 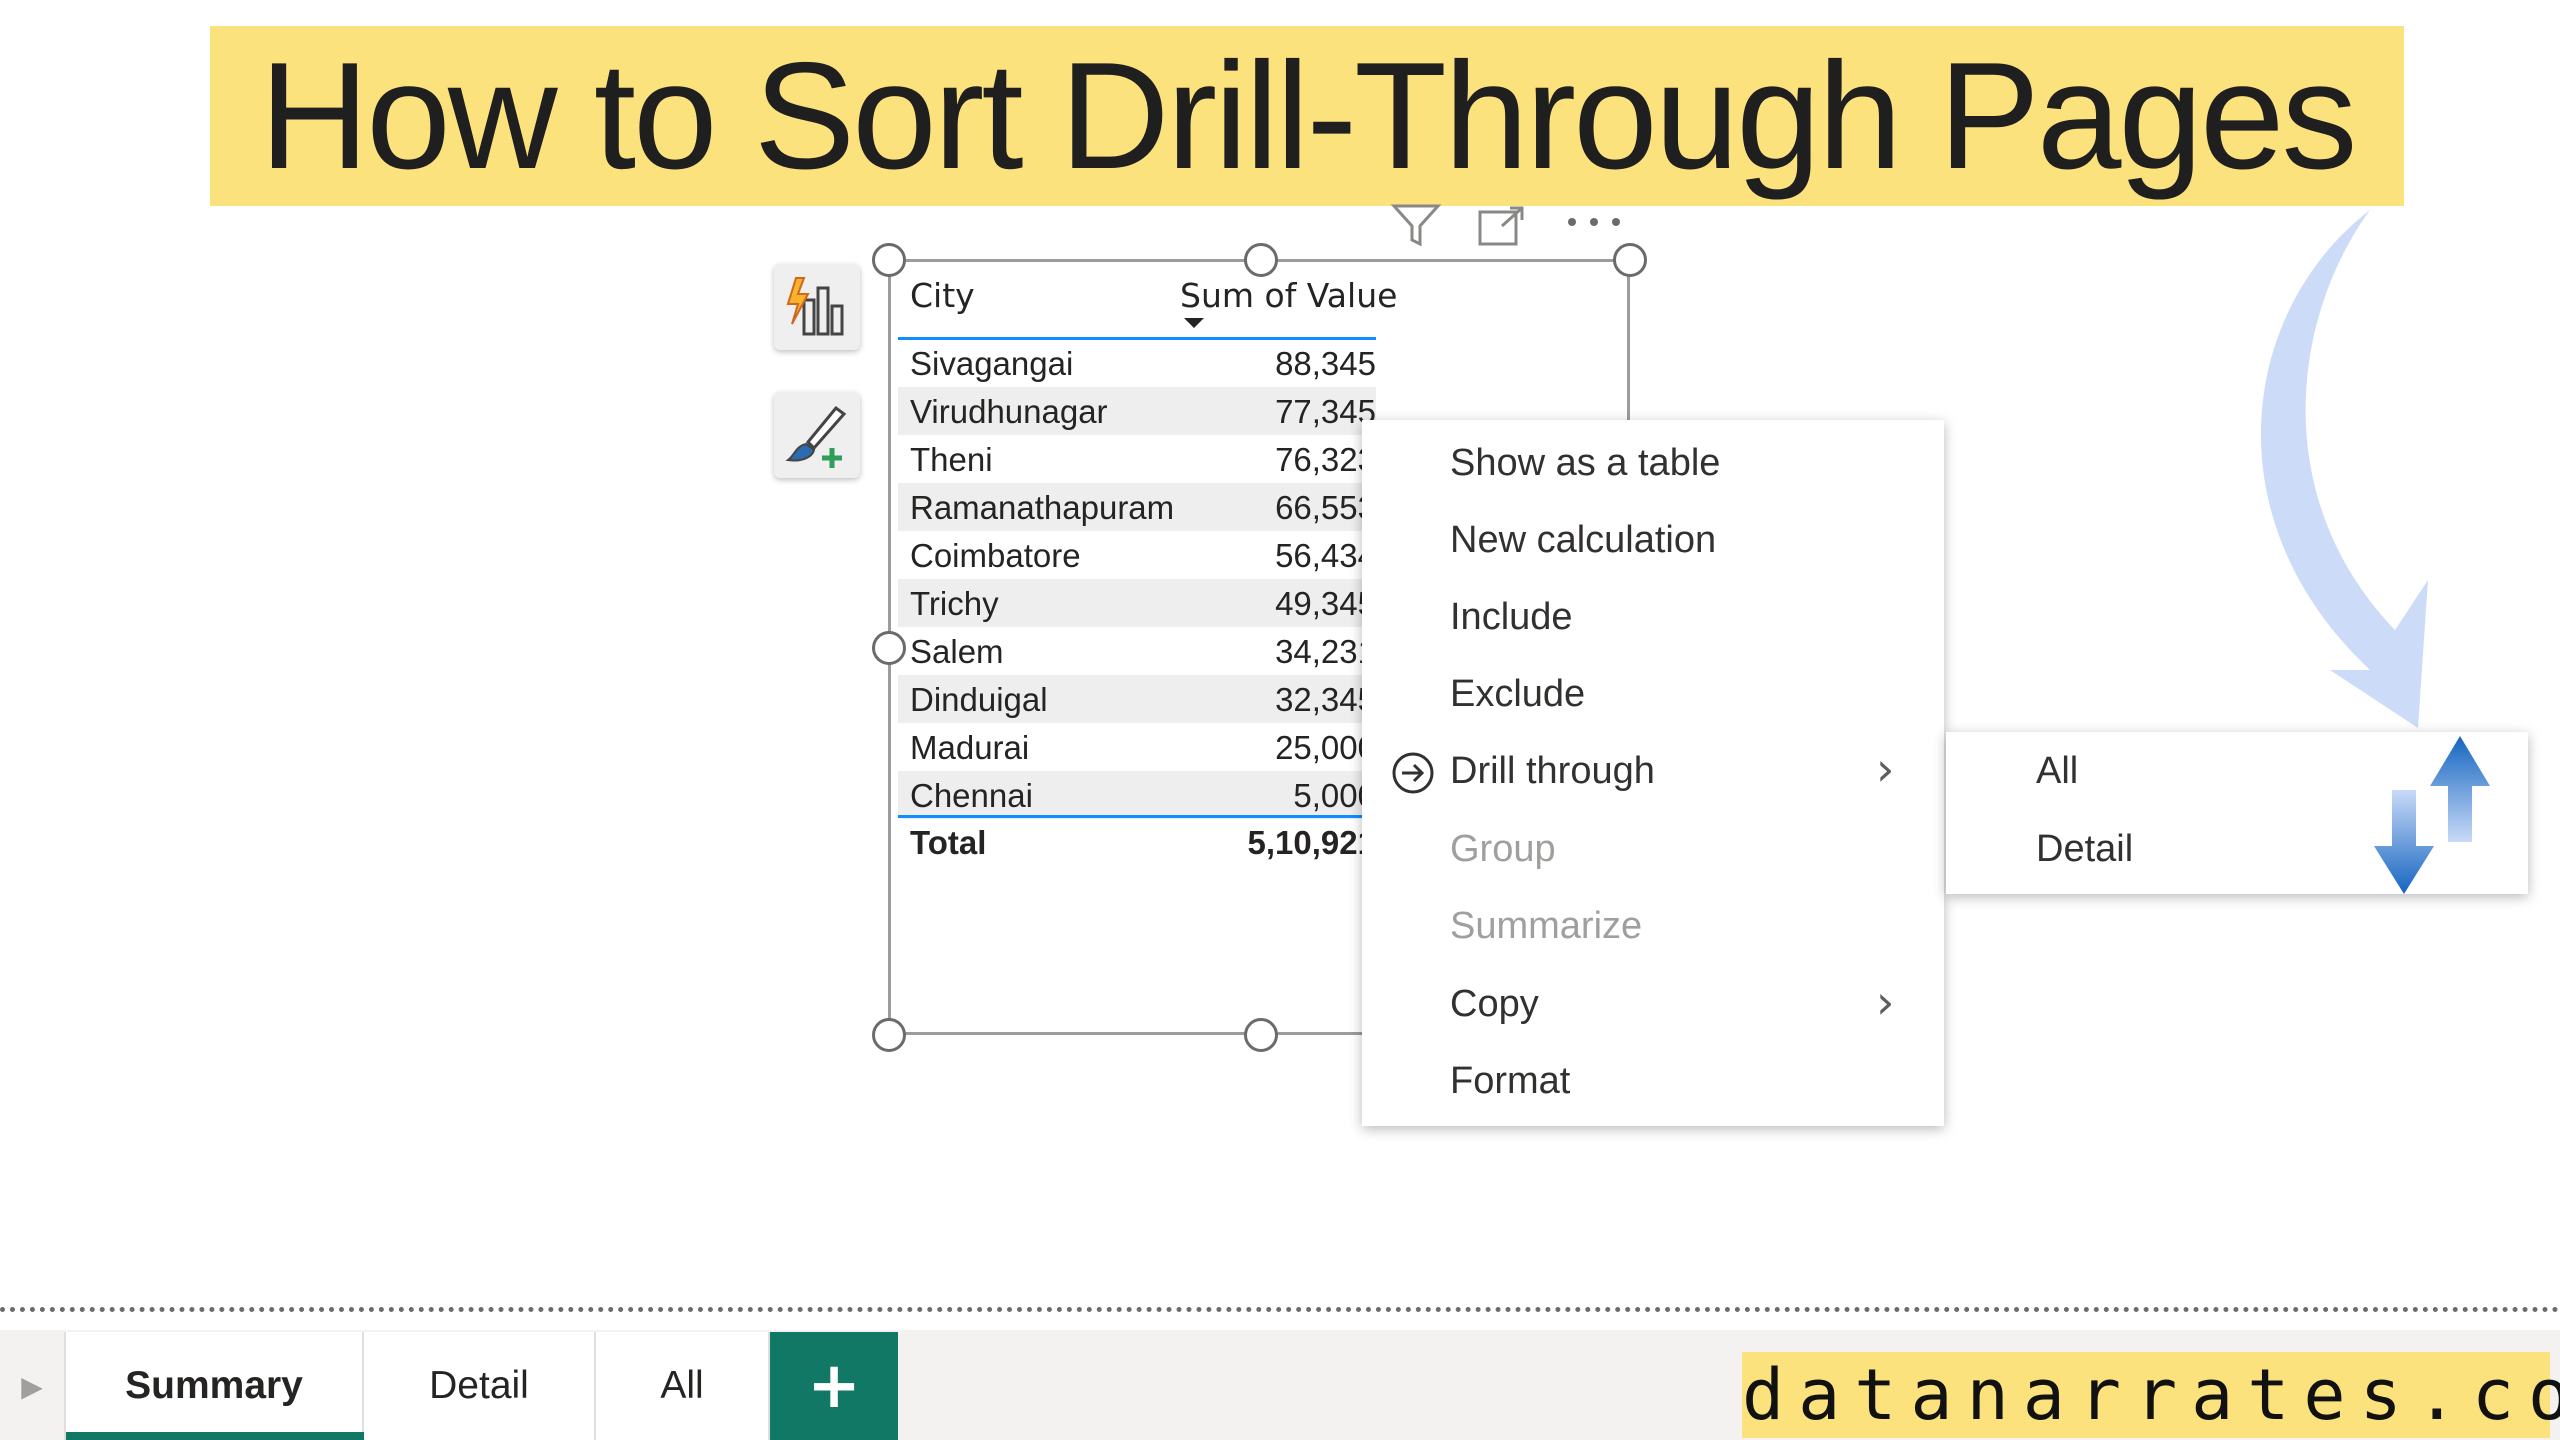 What do you see at coordinates (1325, 651) in the screenshot?
I see `value-cell: 34,231` at bounding box center [1325, 651].